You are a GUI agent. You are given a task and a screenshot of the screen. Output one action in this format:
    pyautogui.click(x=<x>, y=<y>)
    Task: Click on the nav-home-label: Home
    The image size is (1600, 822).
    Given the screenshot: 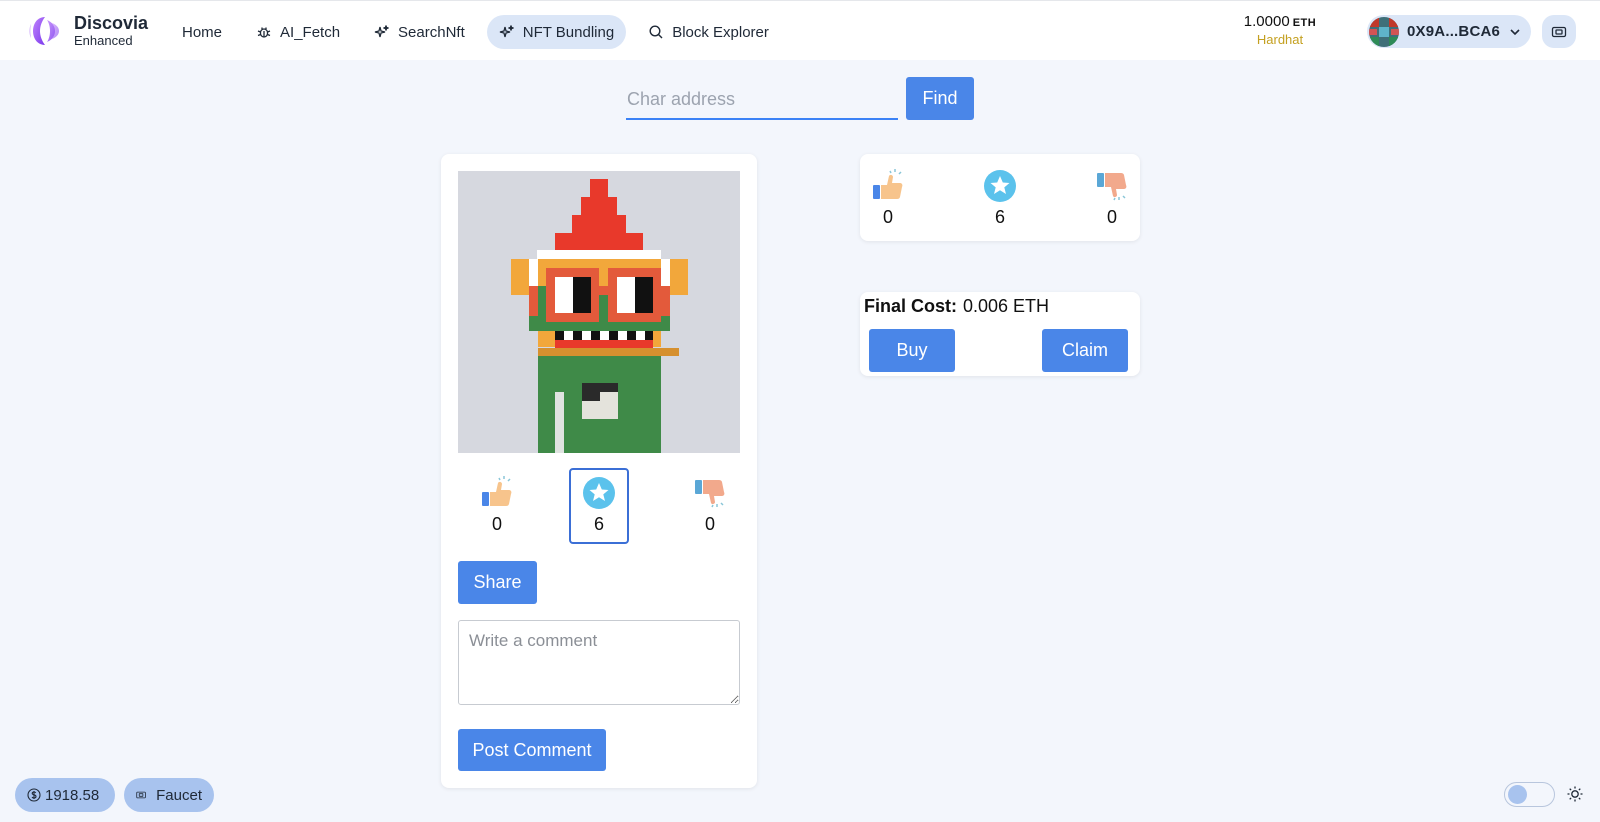 What is the action you would take?
    pyautogui.click(x=202, y=32)
    